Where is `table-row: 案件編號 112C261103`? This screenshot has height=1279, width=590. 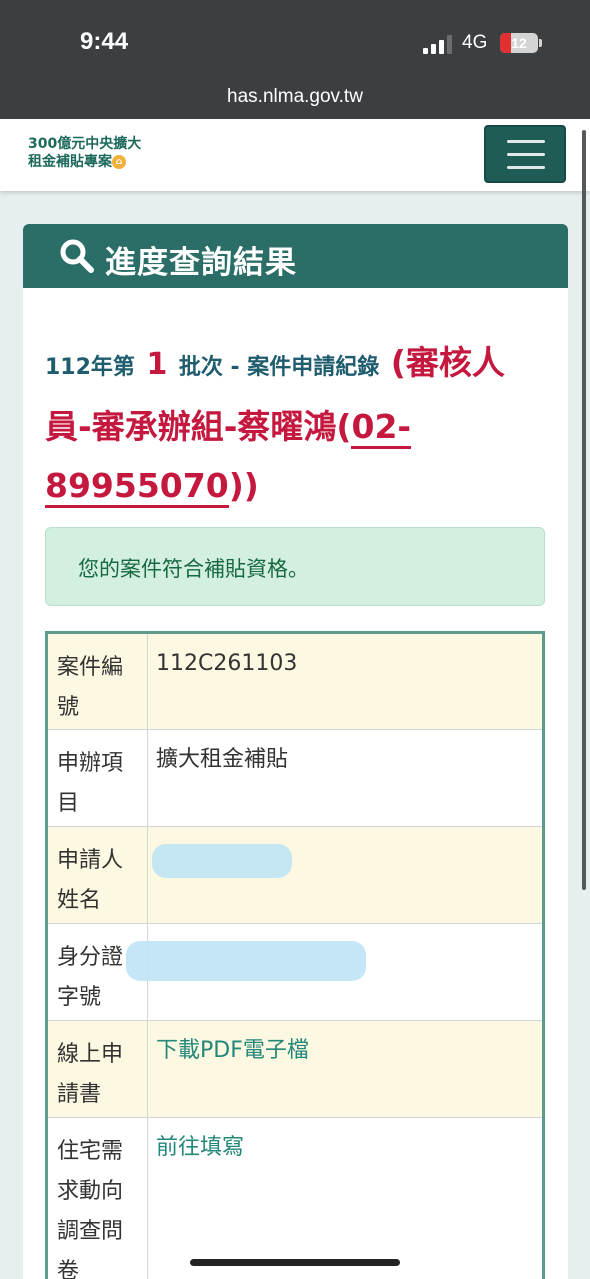 table-row: 案件編號 112C261103 is located at coordinates (295, 681).